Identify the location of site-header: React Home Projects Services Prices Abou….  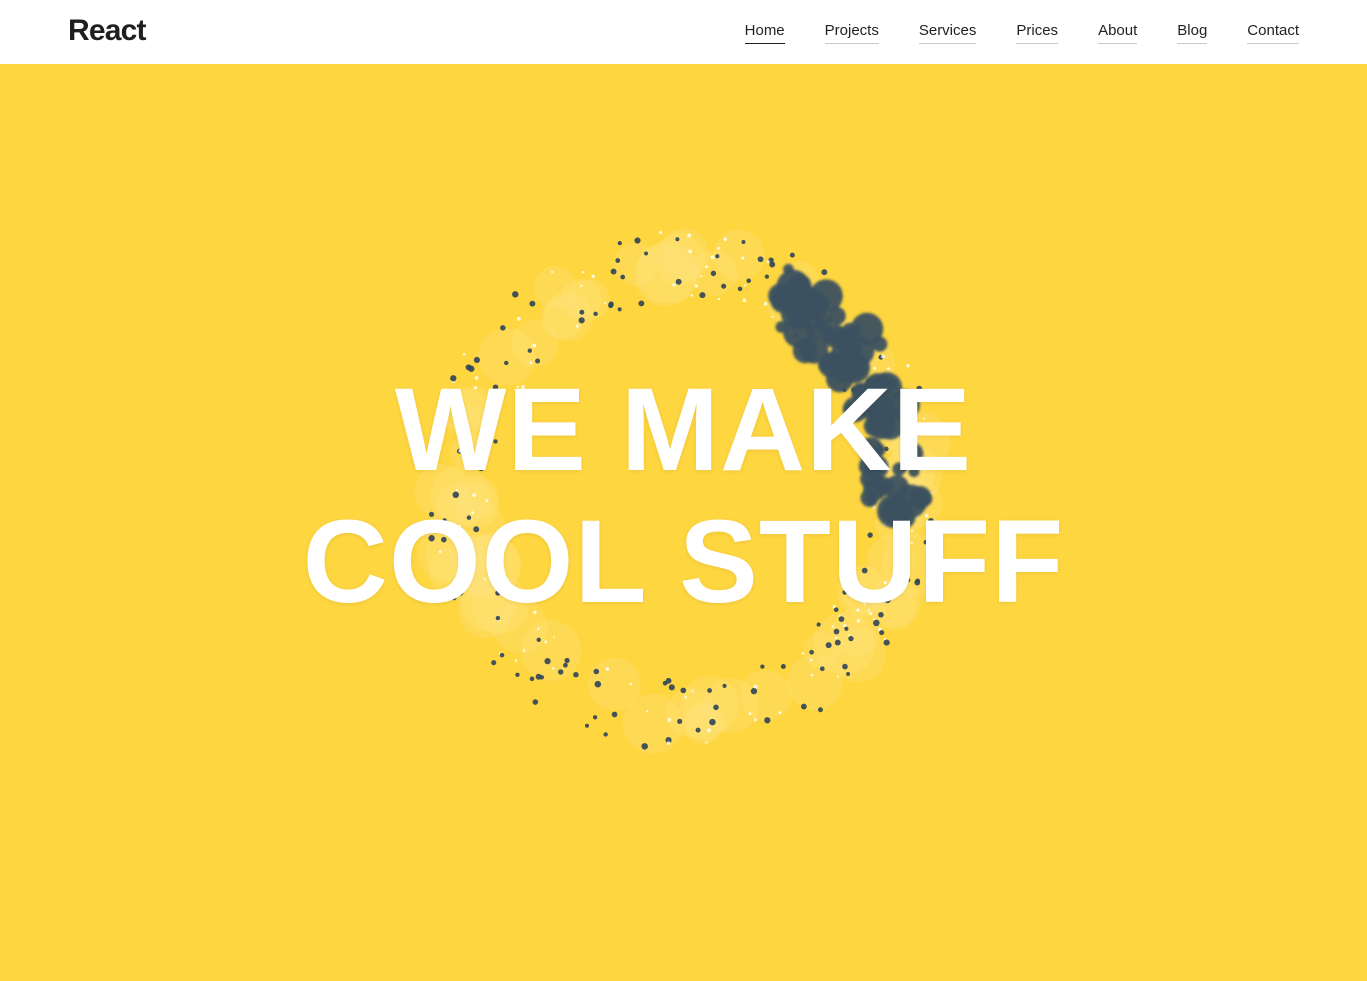
(683, 32).